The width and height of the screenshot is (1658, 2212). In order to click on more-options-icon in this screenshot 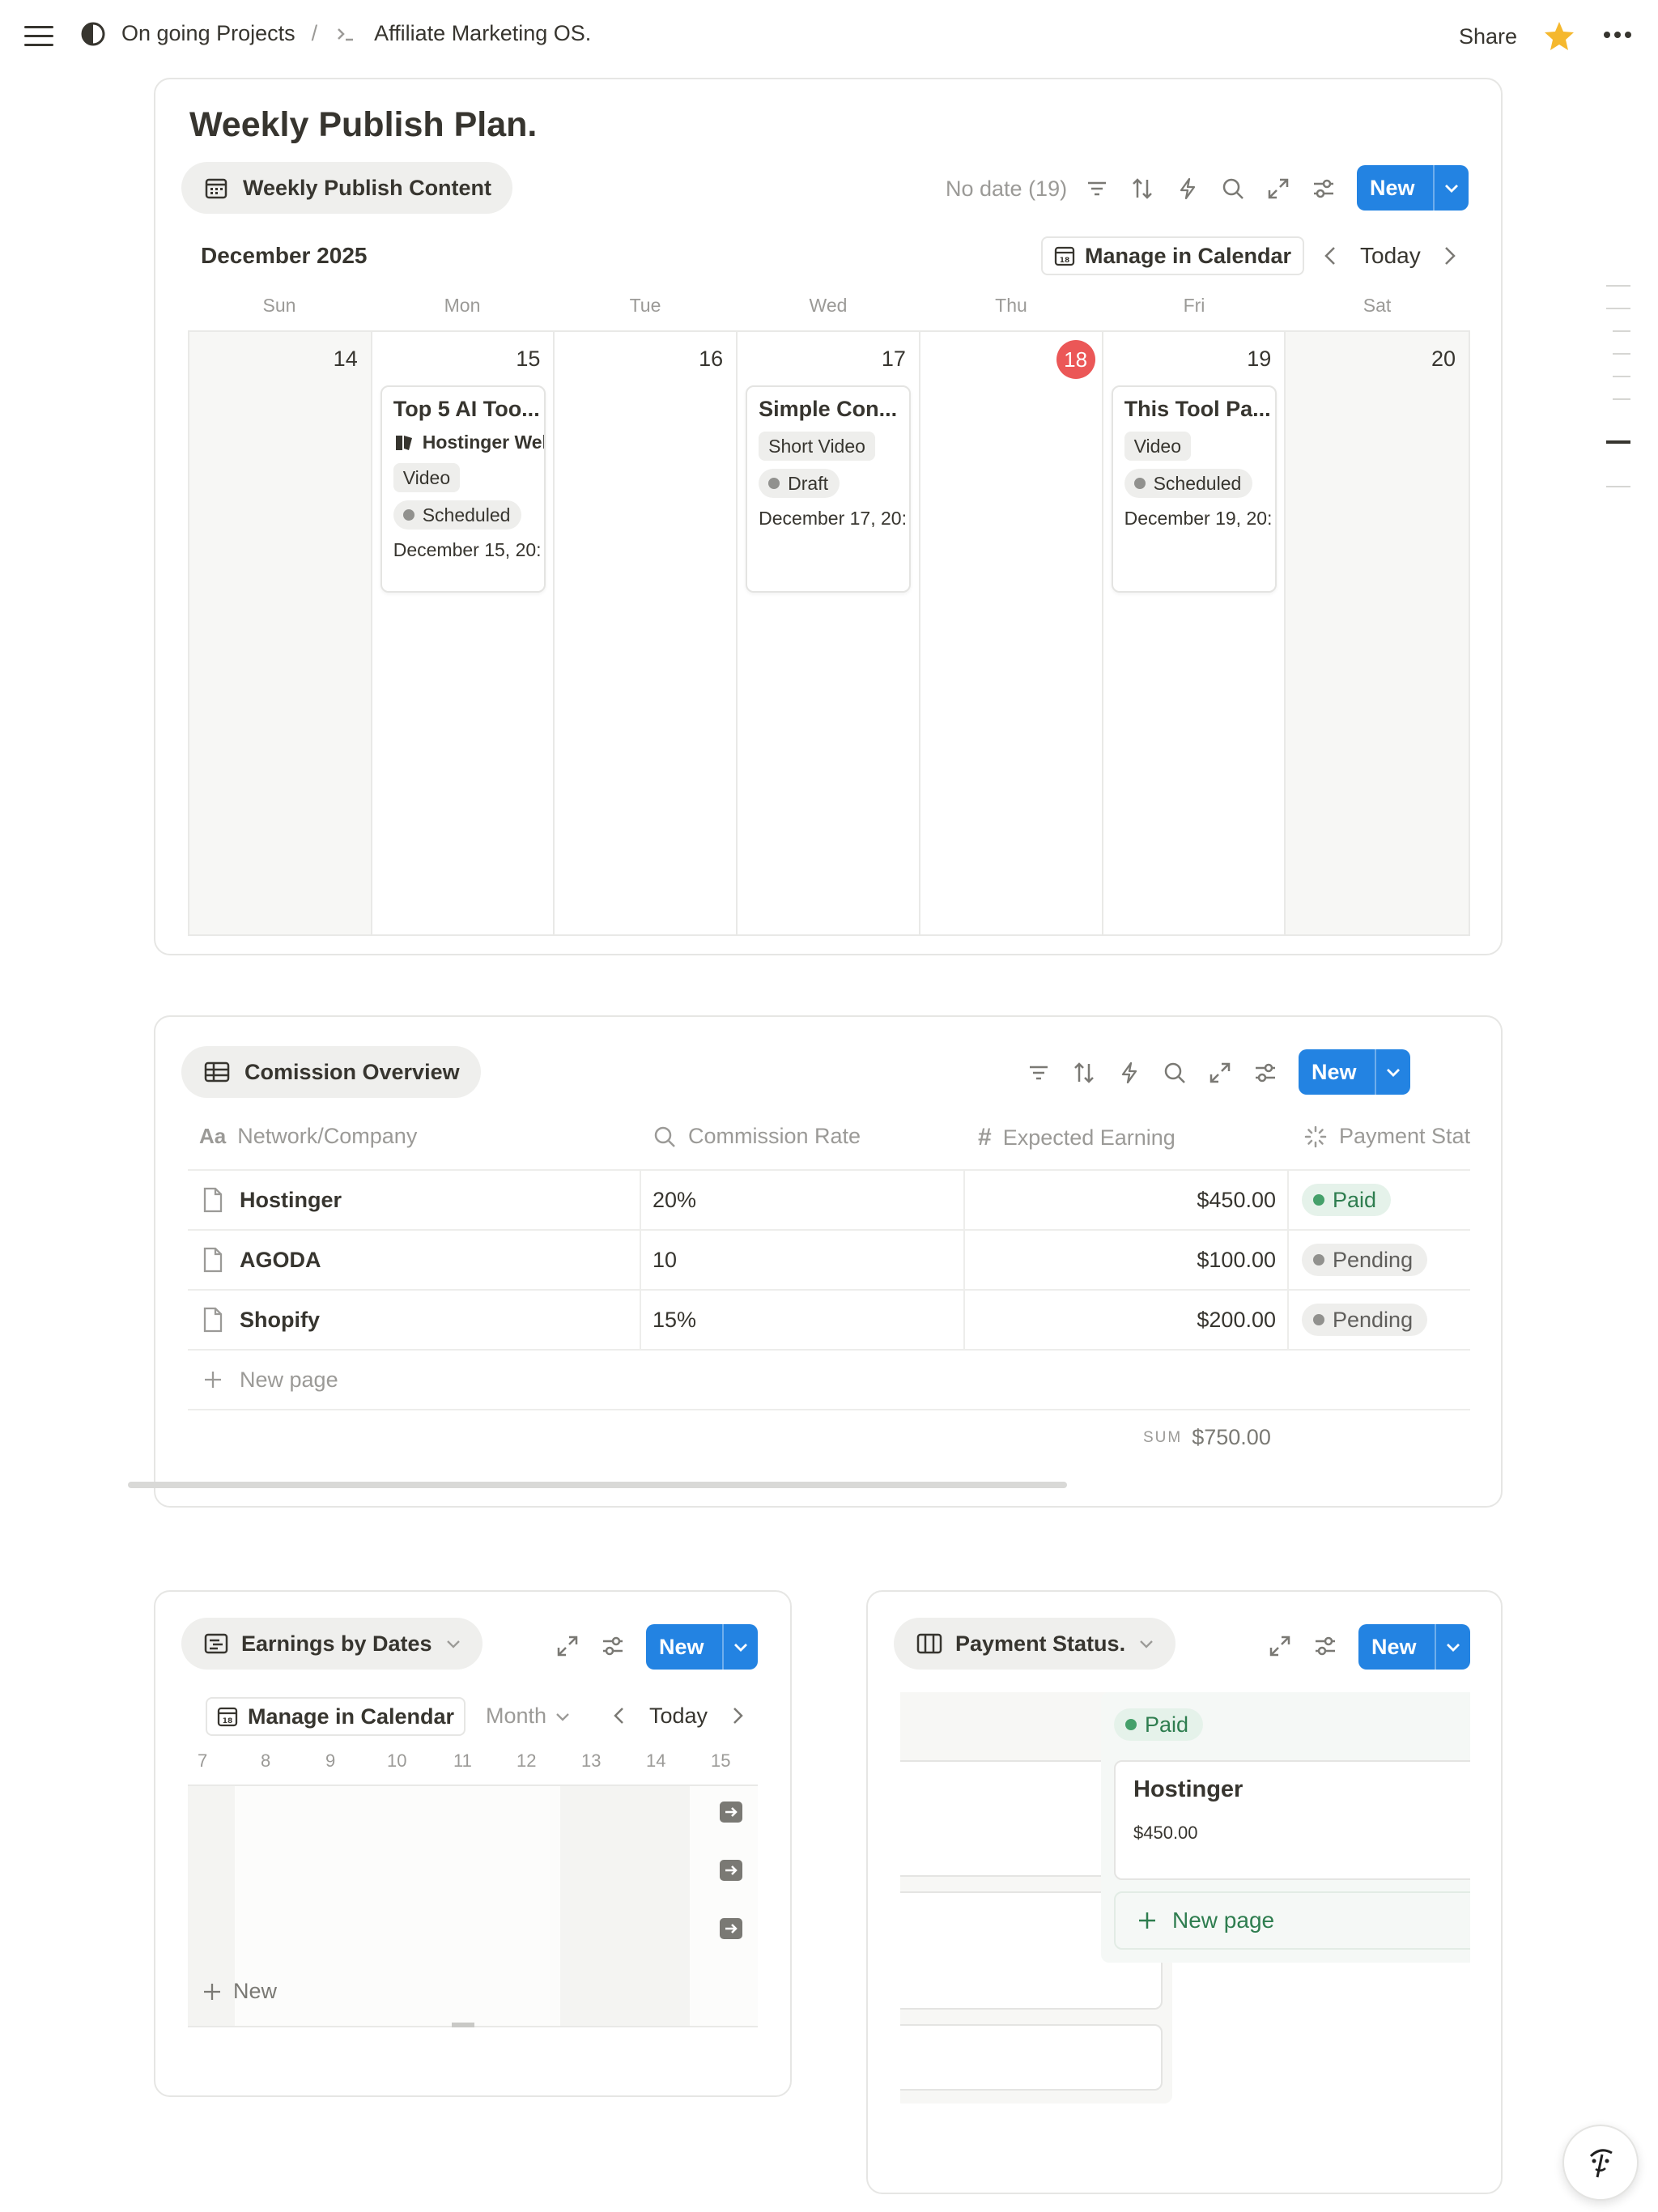, I will do `click(1617, 35)`.